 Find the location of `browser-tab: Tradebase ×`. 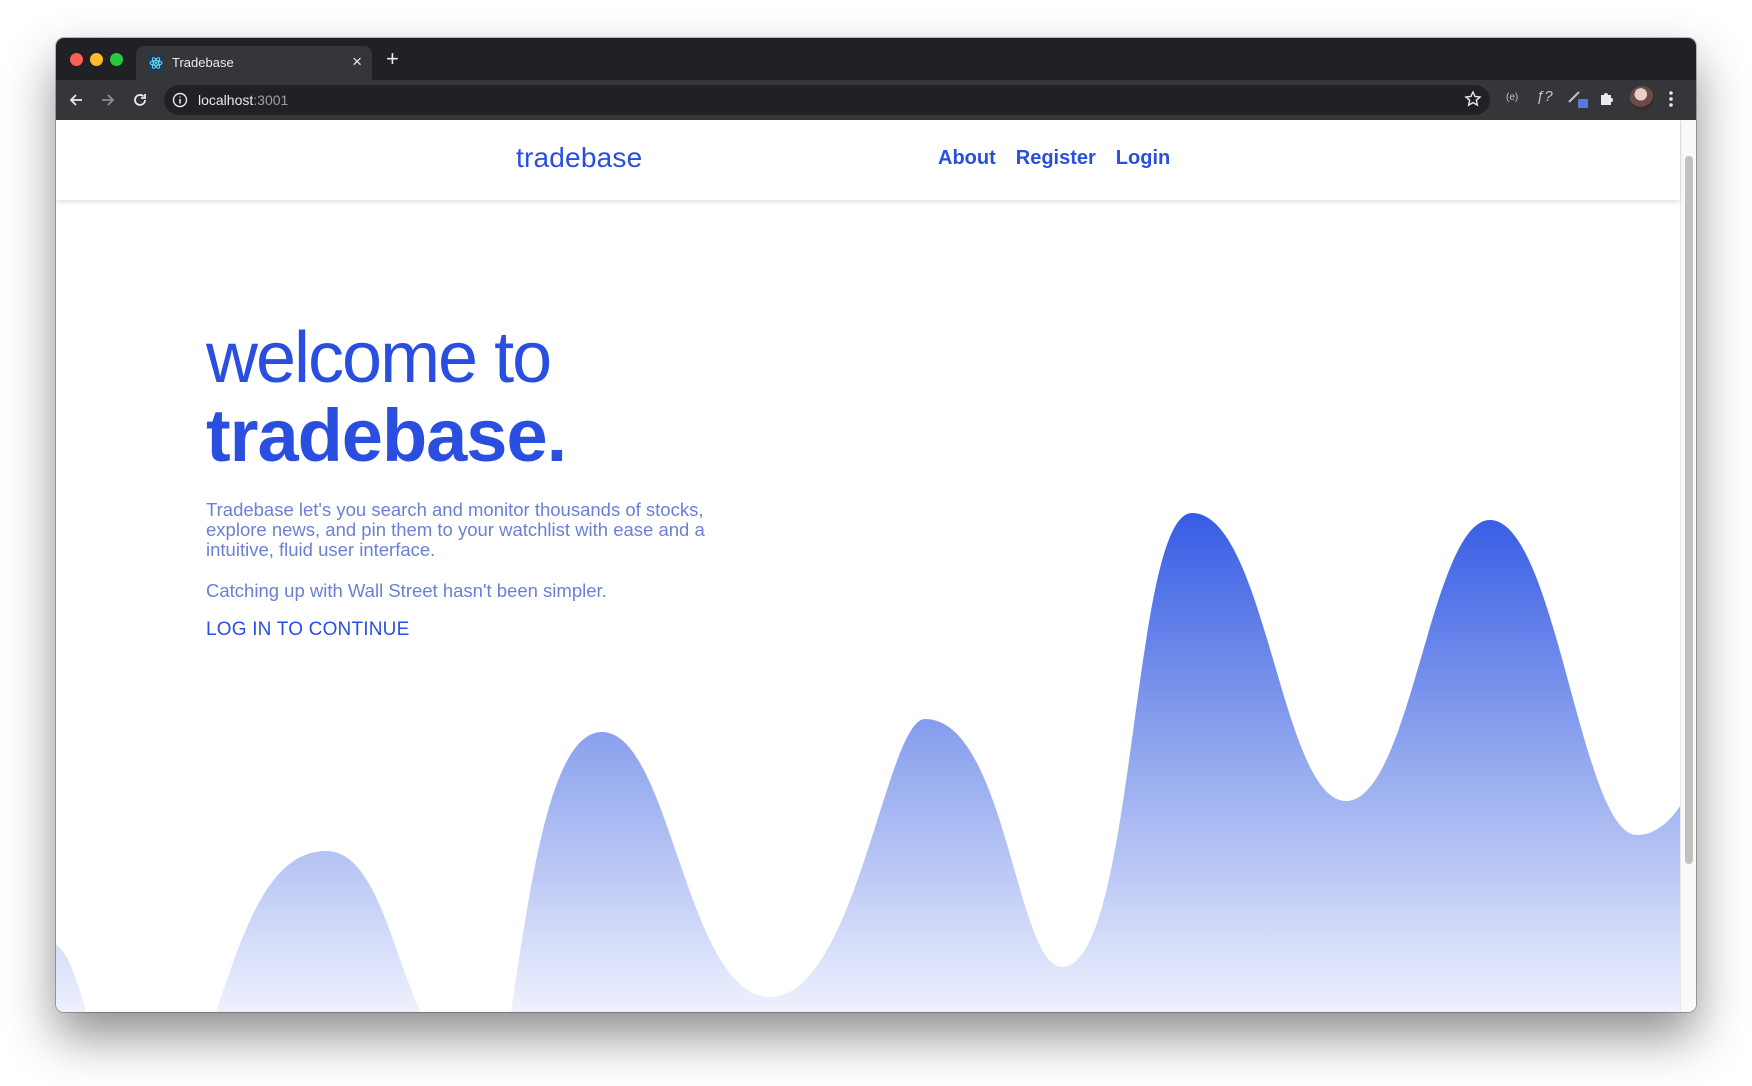

browser-tab: Tradebase × is located at coordinates (254, 63).